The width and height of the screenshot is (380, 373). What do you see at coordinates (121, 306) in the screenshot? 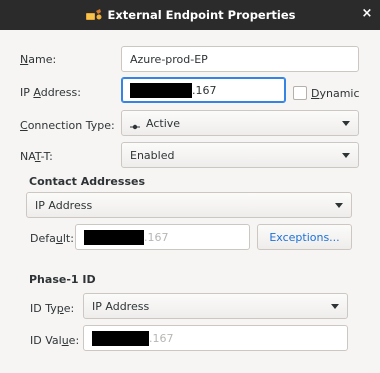
I see `id-type-value: IP Address` at bounding box center [121, 306].